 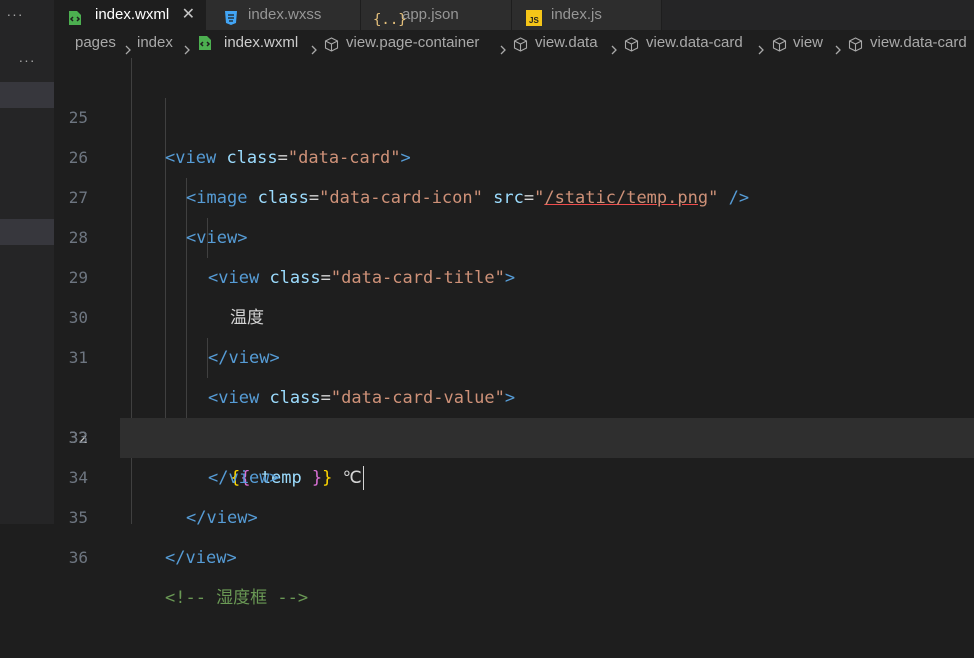 I want to click on breadcrumb-item: view, so click(x=808, y=43).